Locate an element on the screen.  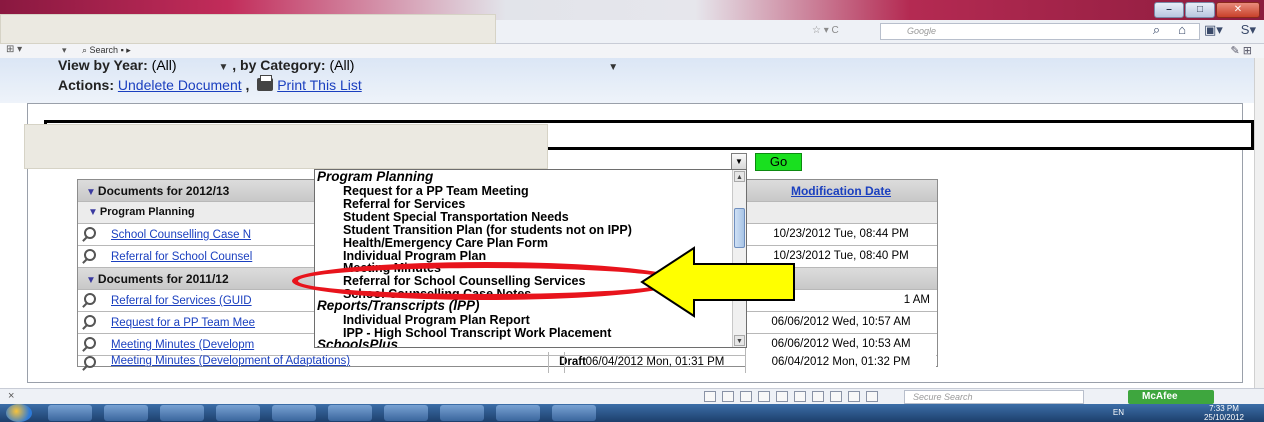
dropdown-option: Referral for Services is located at coordinates (404, 204).